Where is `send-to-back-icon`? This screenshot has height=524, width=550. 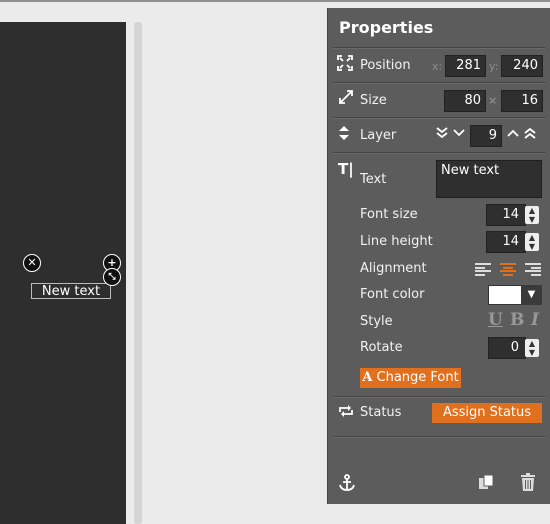
send-to-back-icon is located at coordinates (442, 135).